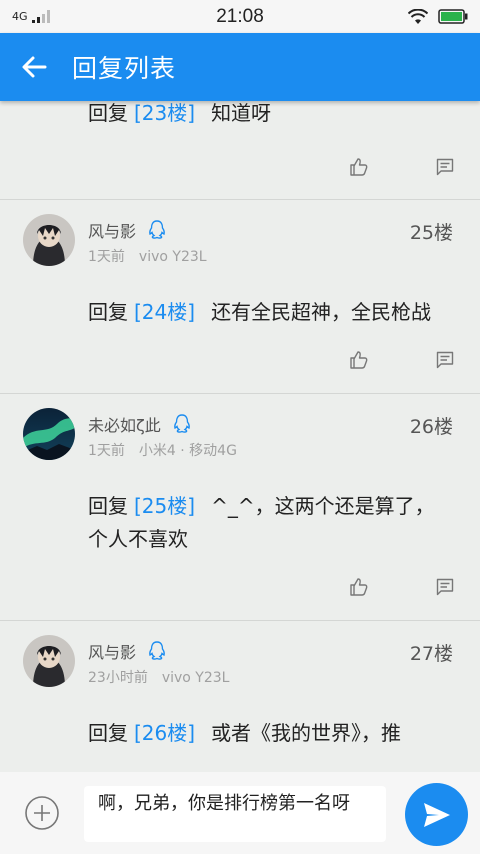 This screenshot has width=480, height=854. What do you see at coordinates (164, 113) in the screenshot?
I see `floor-link: [23楼]` at bounding box center [164, 113].